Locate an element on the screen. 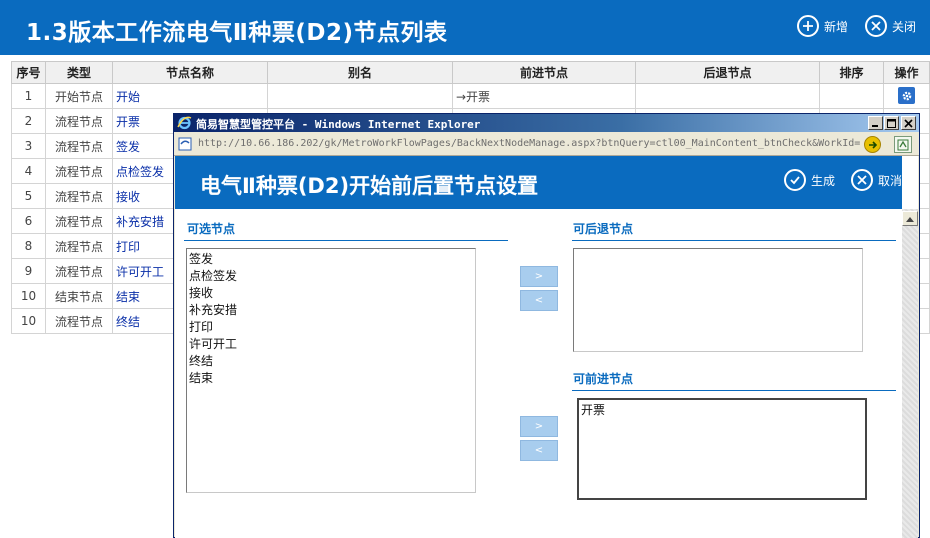 The height and width of the screenshot is (538, 930). header-action: 操作 is located at coordinates (906, 72).